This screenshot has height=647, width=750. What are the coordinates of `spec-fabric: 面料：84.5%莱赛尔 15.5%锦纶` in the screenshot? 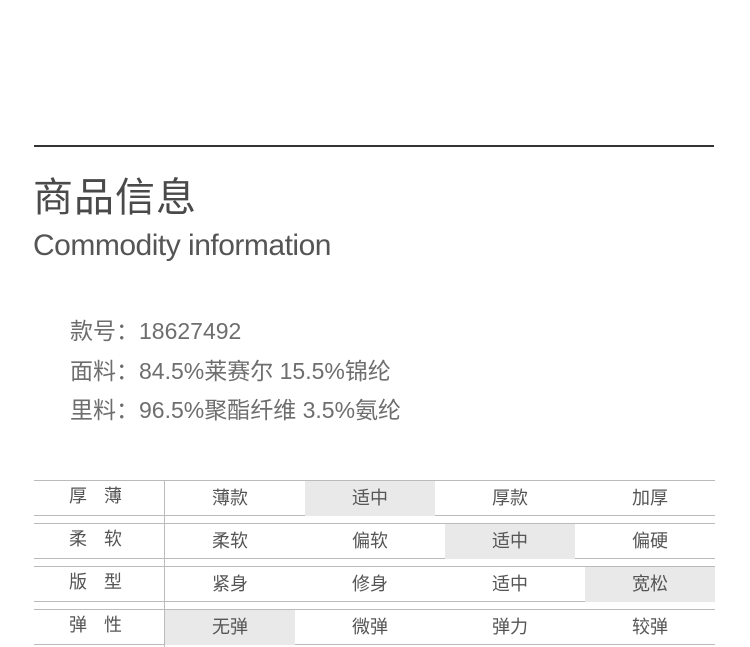 It's located at (230, 371).